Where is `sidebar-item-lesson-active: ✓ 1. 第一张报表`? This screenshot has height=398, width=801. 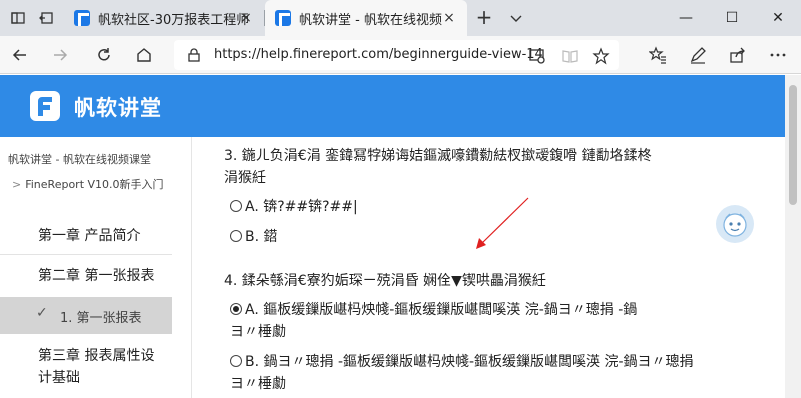
sidebar-item-lesson-active: ✓ 1. 第一张报表 is located at coordinates (86, 315).